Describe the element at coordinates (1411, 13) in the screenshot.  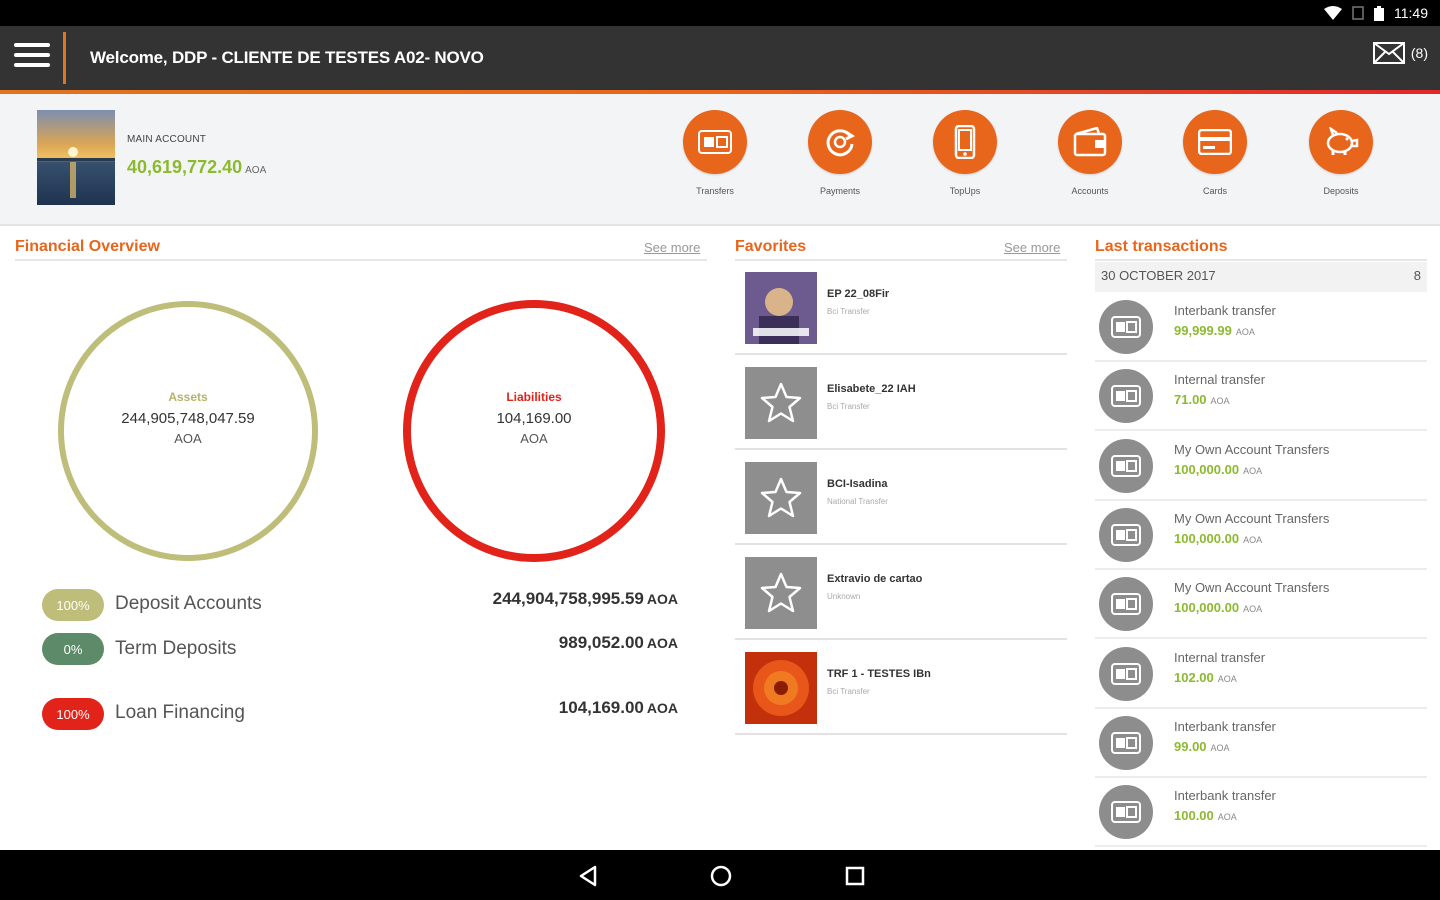
I see `status-time: 11:49` at that location.